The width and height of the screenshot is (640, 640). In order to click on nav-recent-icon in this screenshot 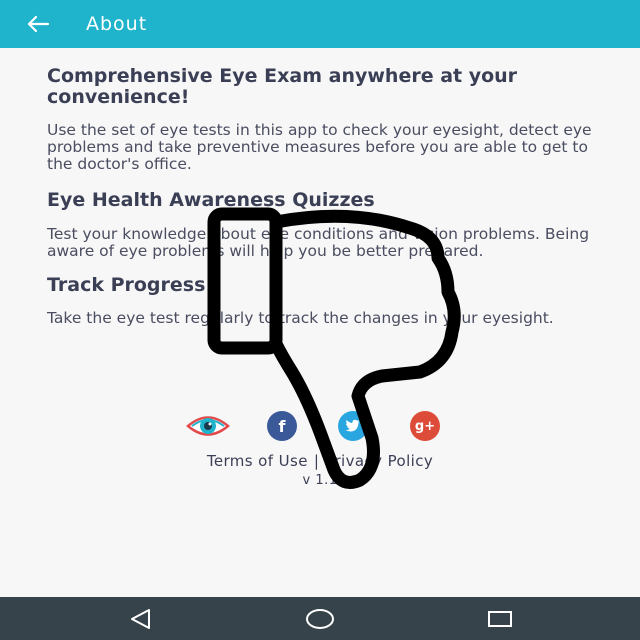, I will do `click(500, 618)`.